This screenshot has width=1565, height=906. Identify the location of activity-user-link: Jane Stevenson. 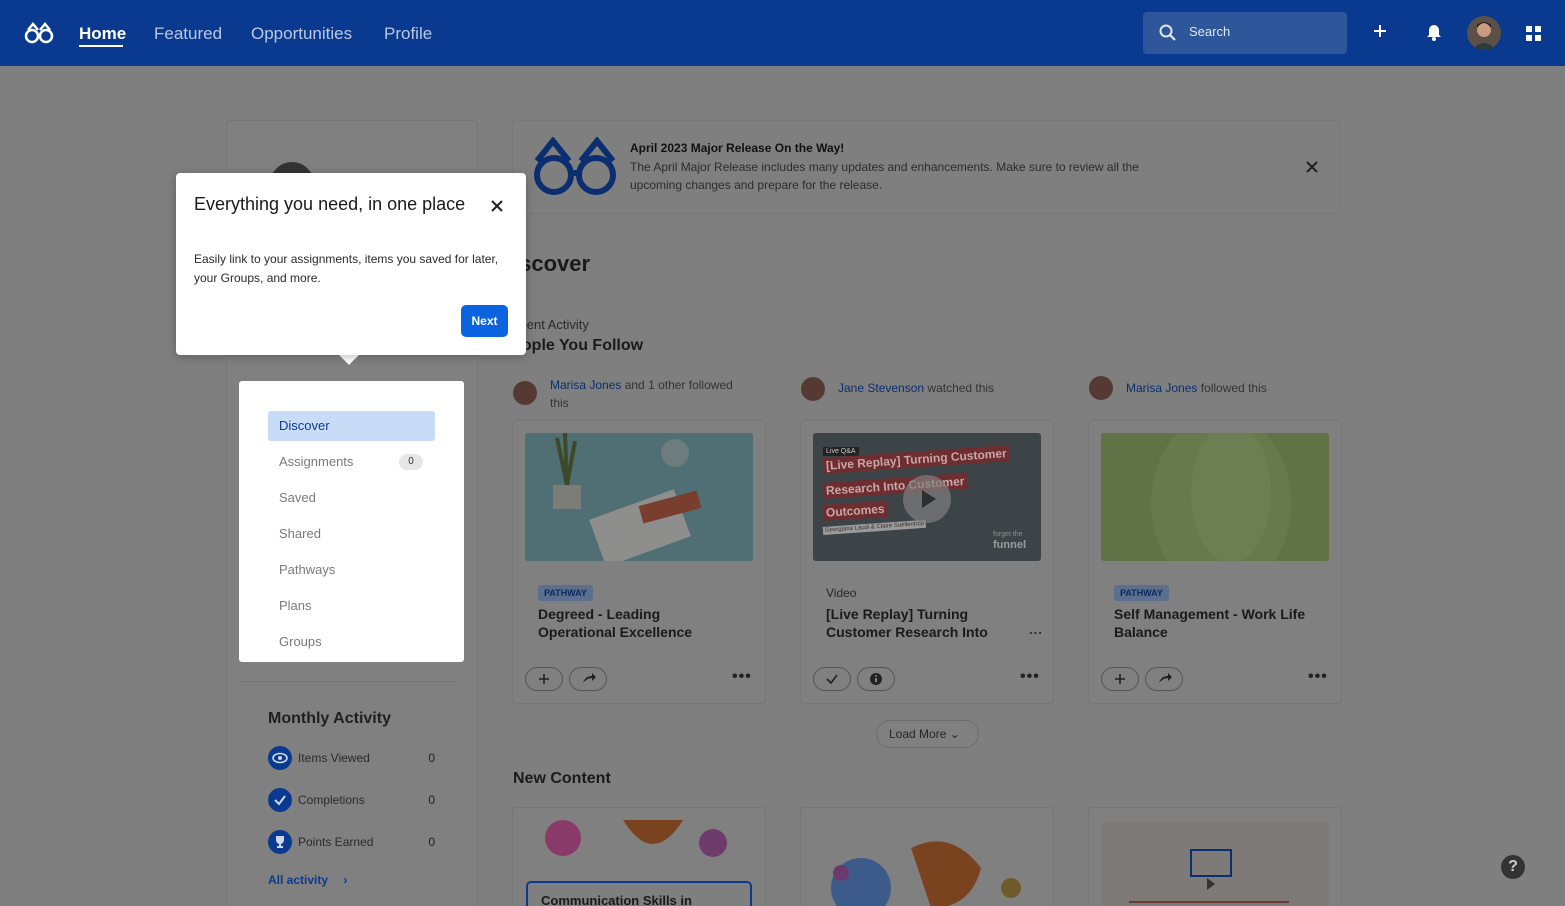
(881, 388).